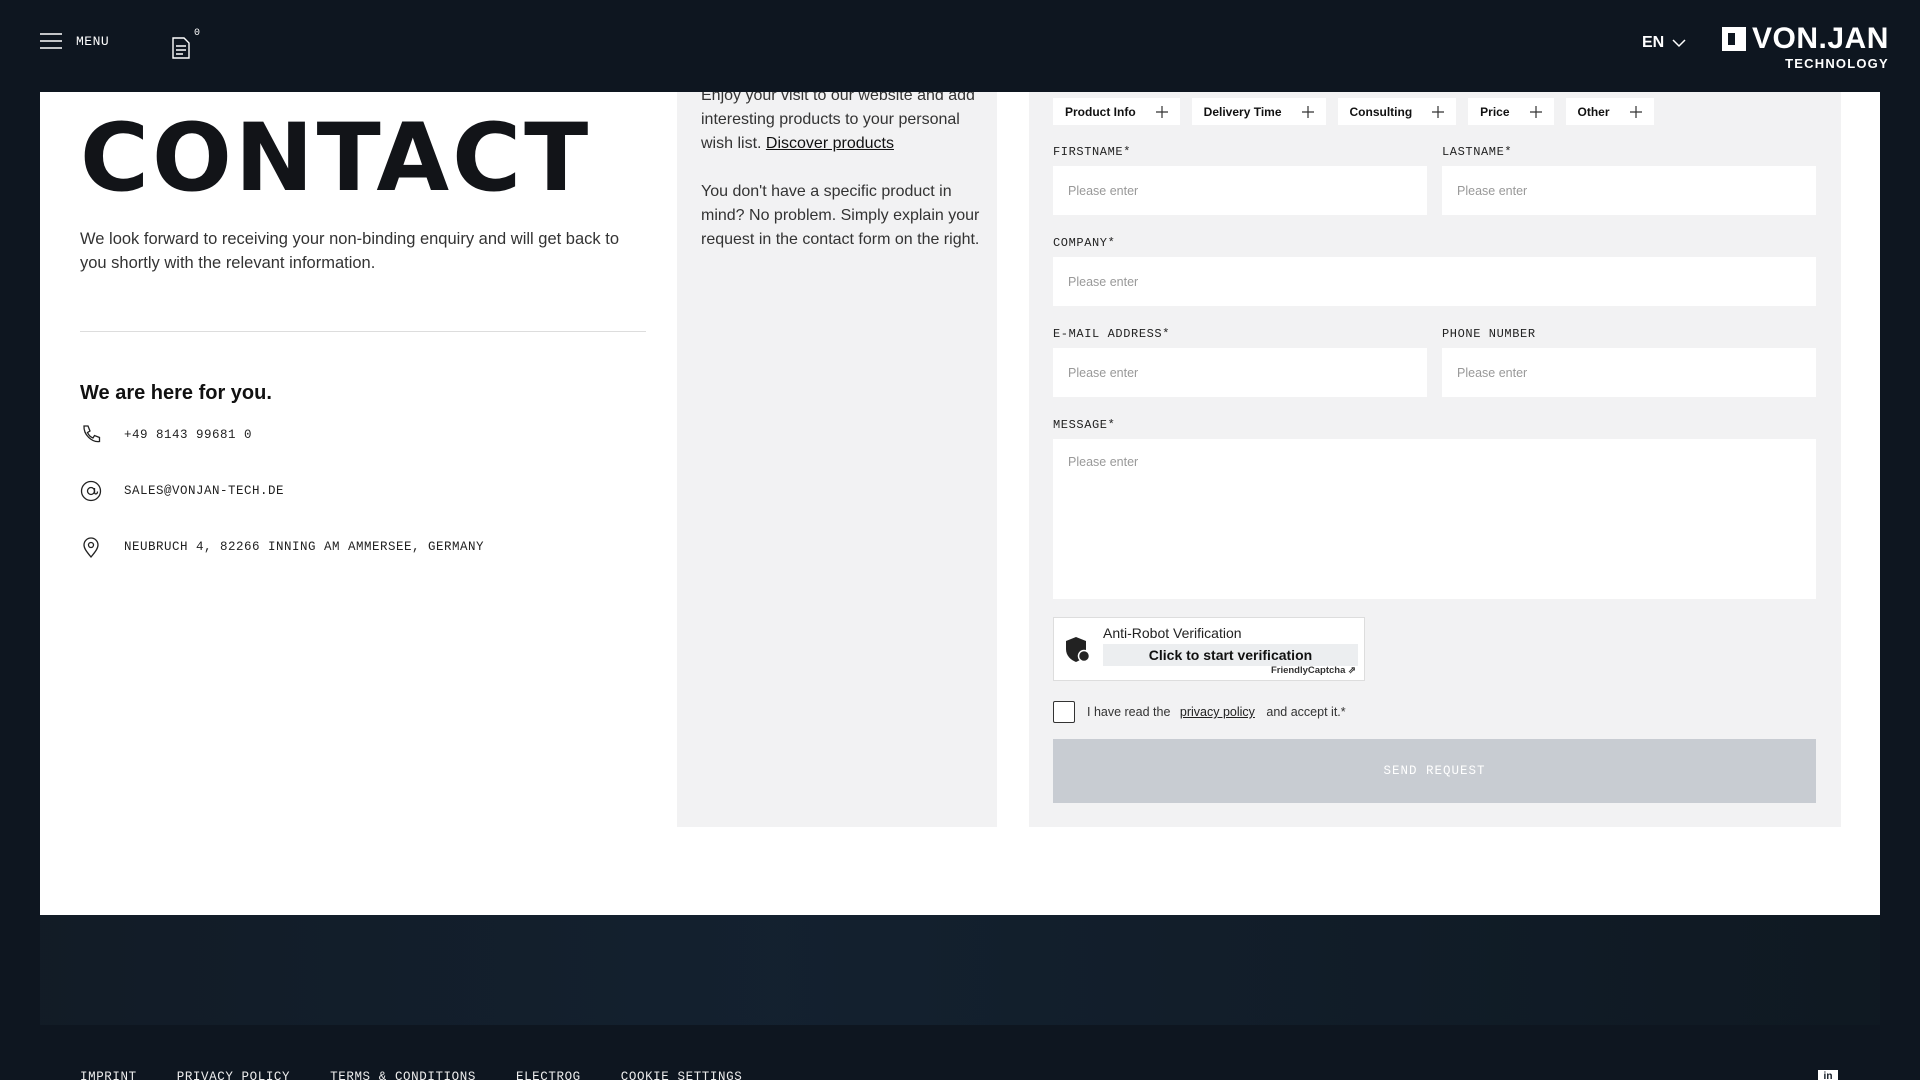  Describe the element at coordinates (1313, 670) in the screenshot. I see `captcha-brand: FriendlyCaptcha ⇗` at that location.